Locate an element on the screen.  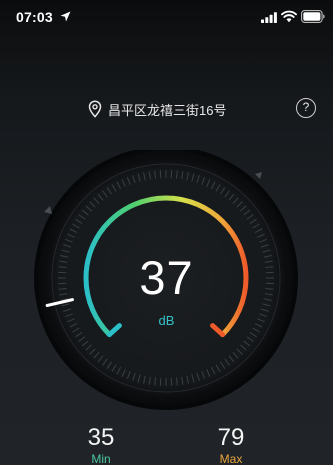
location-bar: 昌平区龙禧三街16号 ? is located at coordinates (166, 109).